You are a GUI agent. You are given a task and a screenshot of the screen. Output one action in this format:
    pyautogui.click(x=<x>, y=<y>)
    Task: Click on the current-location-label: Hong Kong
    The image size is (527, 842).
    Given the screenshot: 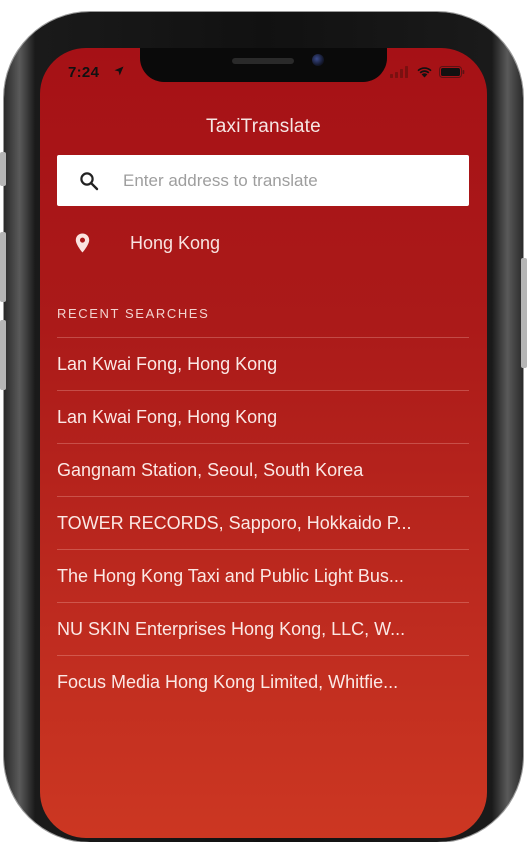 What is the action you would take?
    pyautogui.click(x=175, y=243)
    